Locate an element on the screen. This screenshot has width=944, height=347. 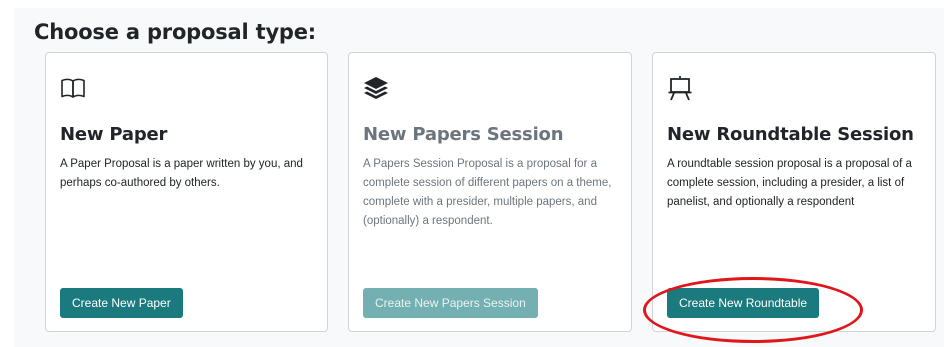
card-title: New Roundtable Session is located at coordinates (790, 134).